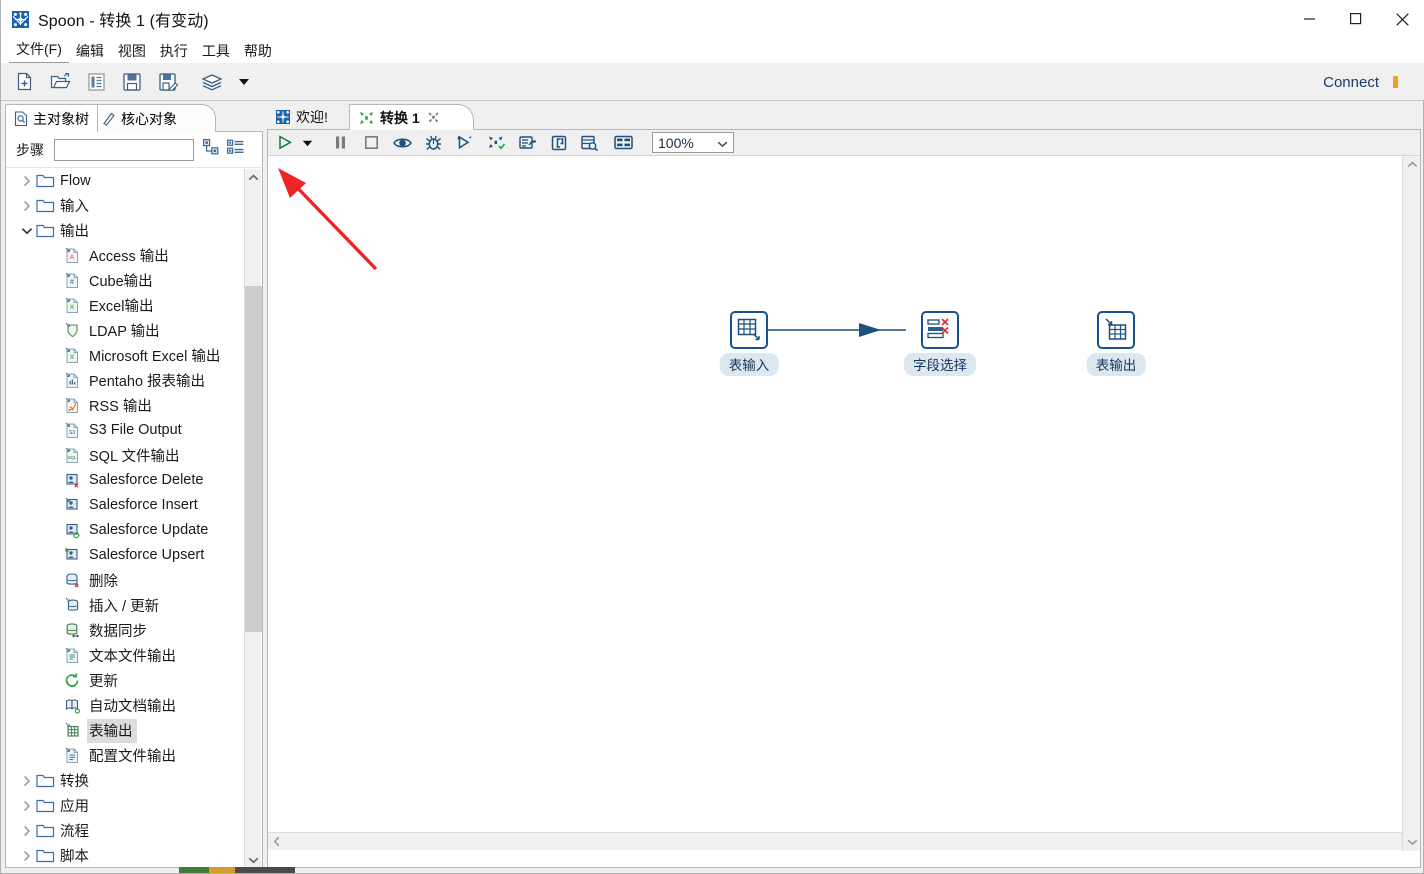 The width and height of the screenshot is (1424, 874). I want to click on tree-item-文本文件输出: 文本文件输出, so click(125, 655).